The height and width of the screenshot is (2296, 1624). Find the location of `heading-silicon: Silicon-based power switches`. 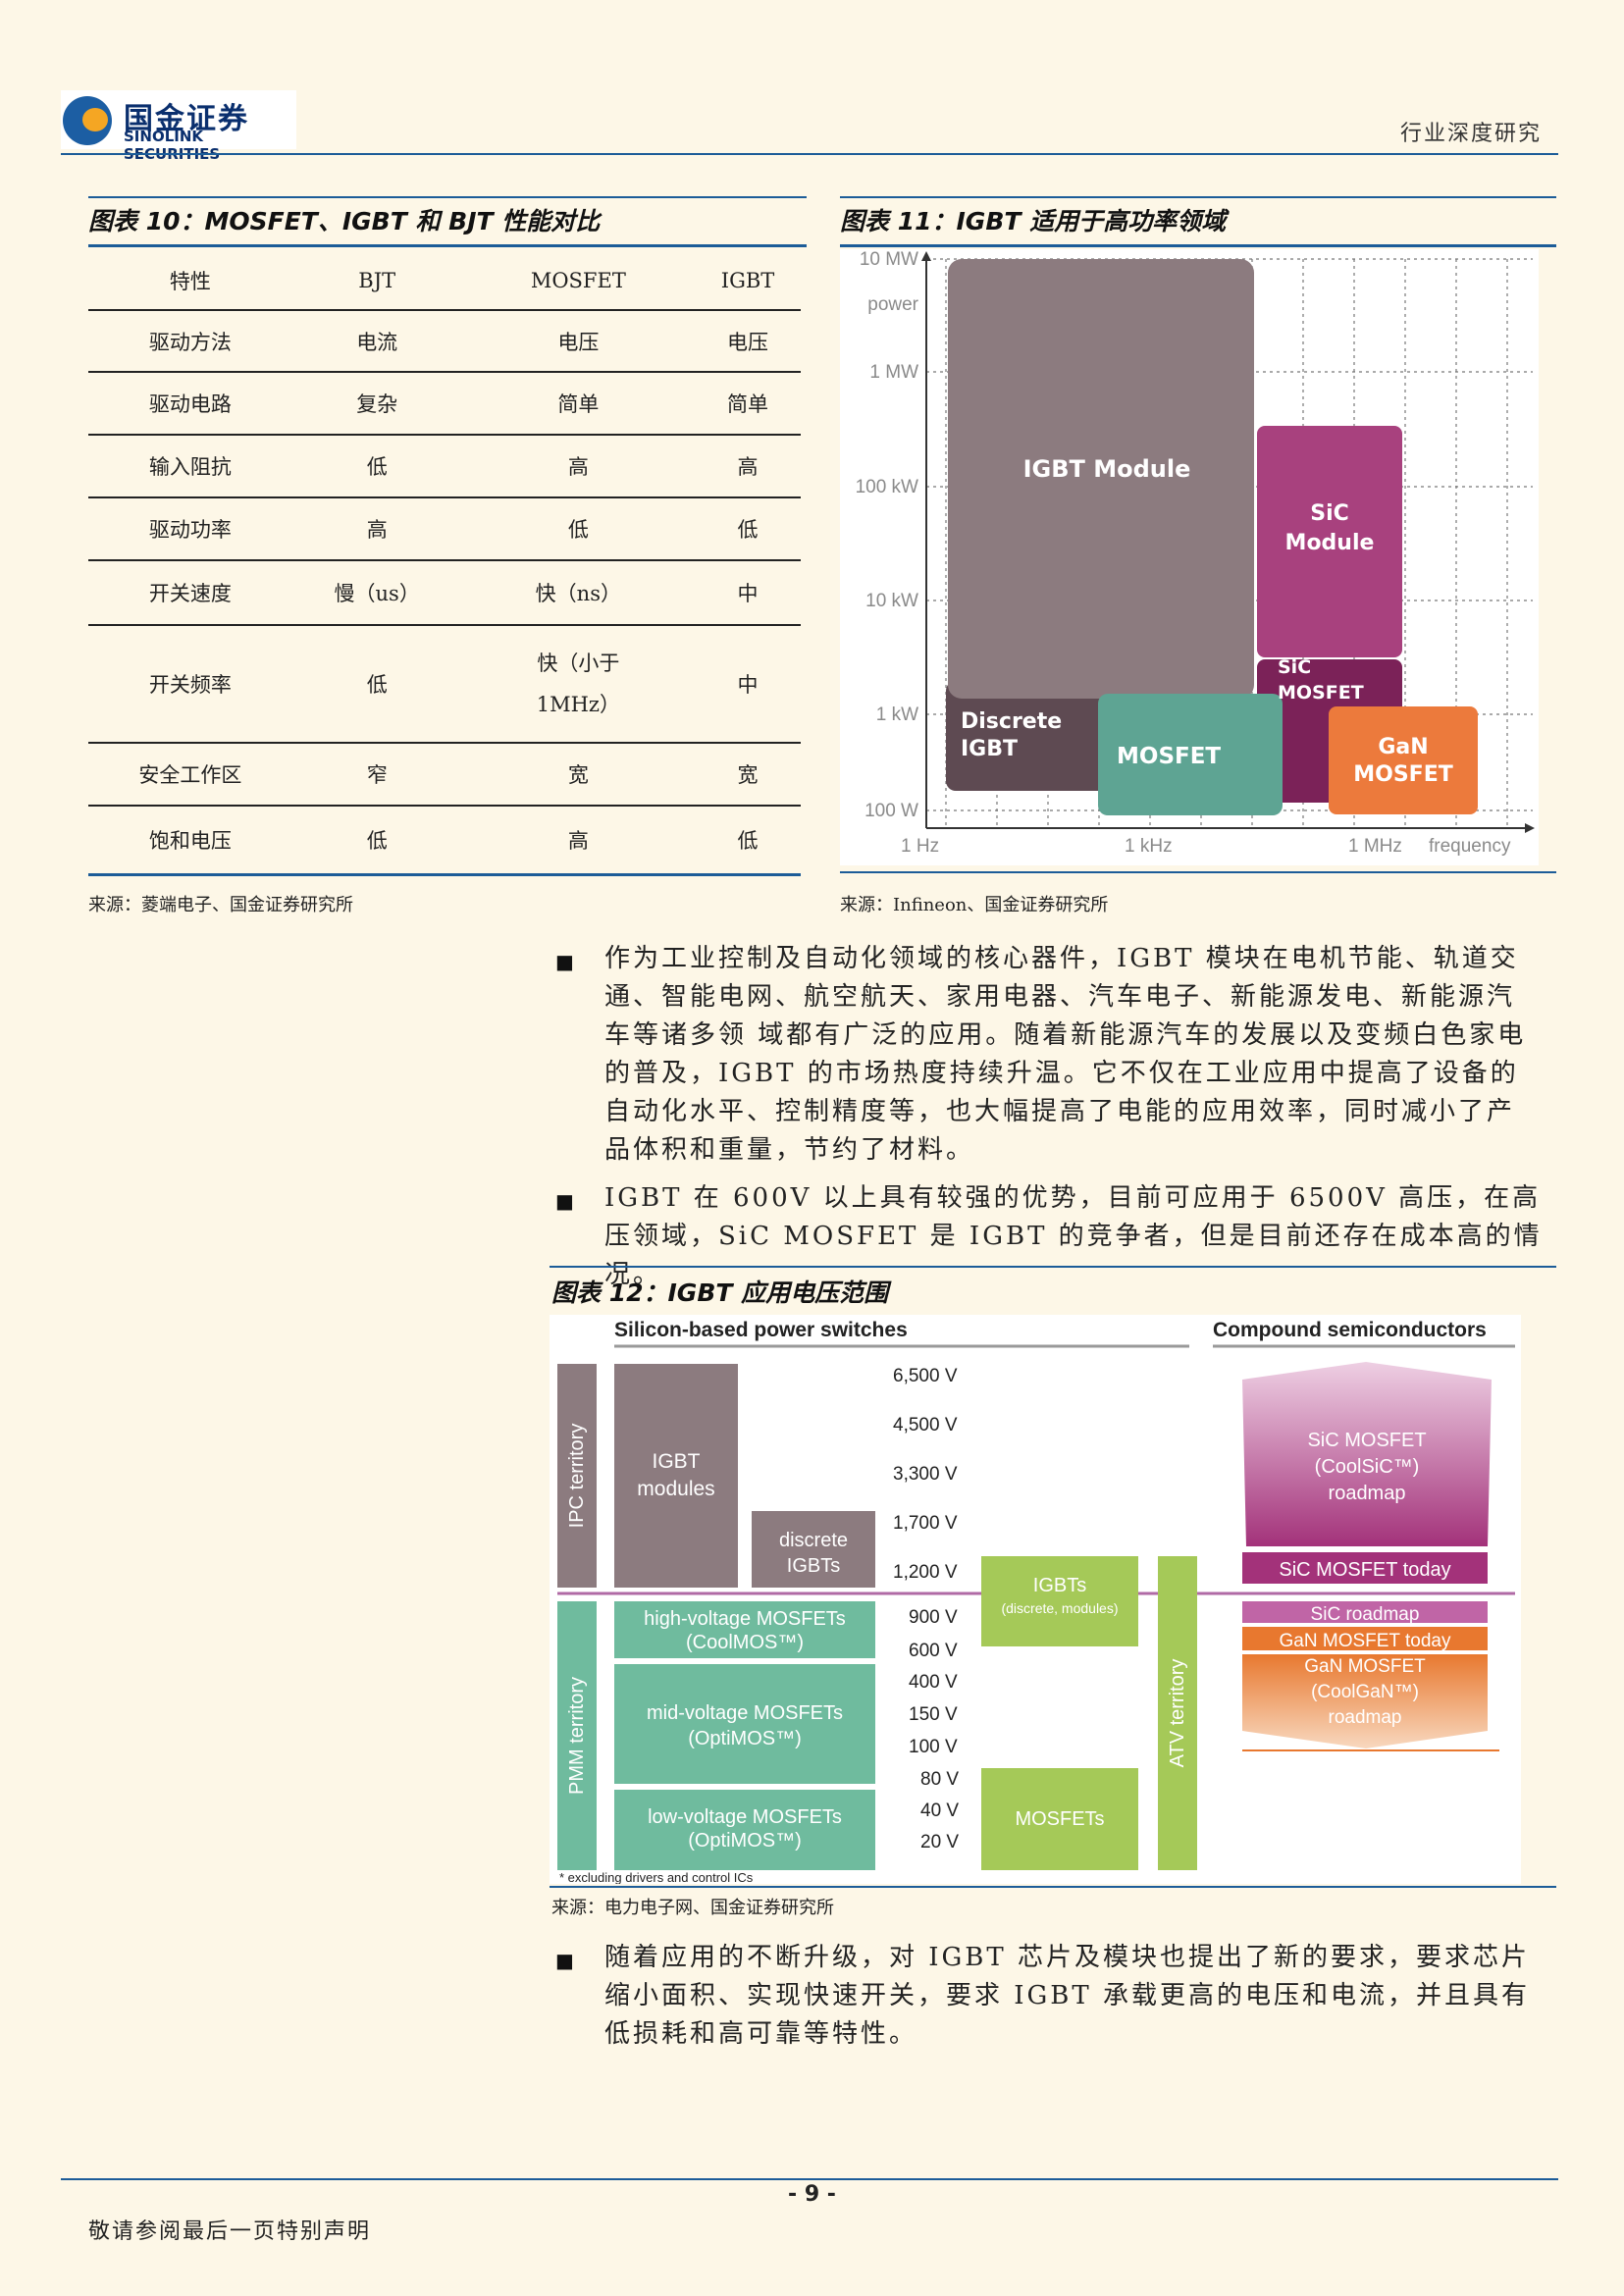

heading-silicon: Silicon-based power switches is located at coordinates (761, 1330).